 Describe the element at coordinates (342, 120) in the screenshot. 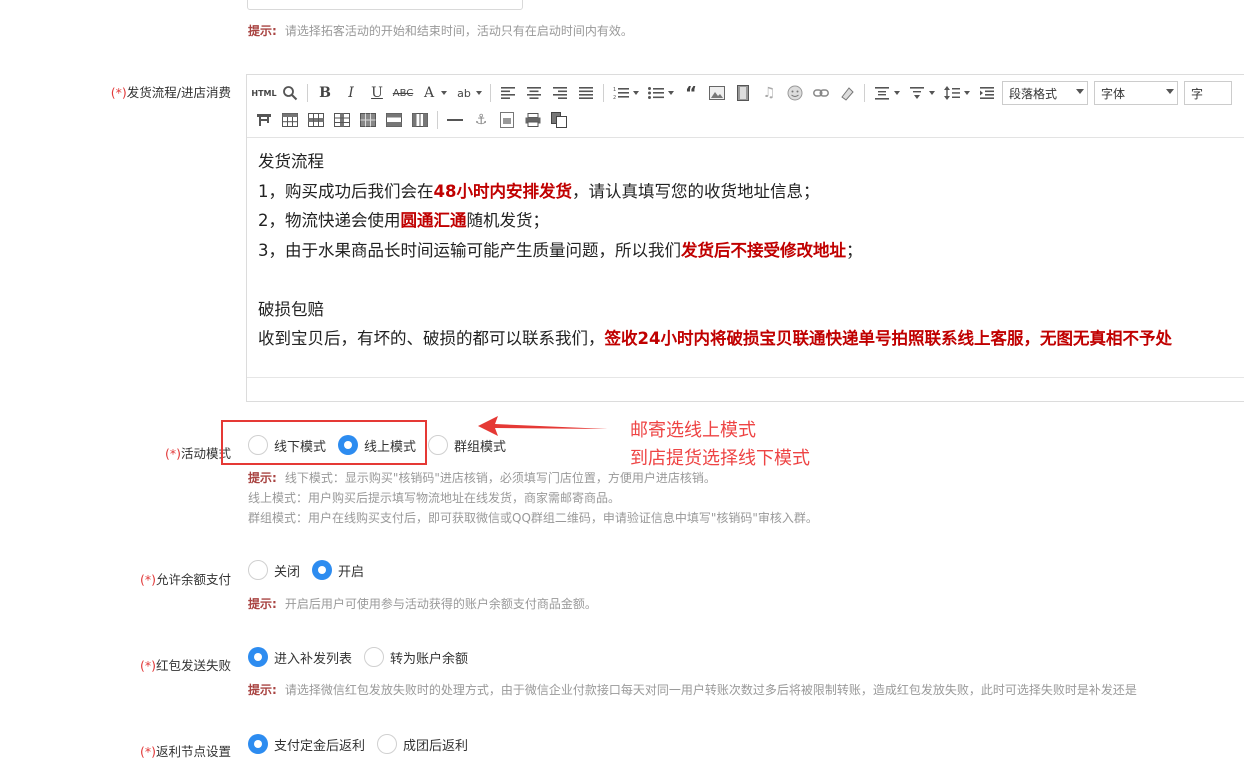

I see `insert-column-icon` at that location.